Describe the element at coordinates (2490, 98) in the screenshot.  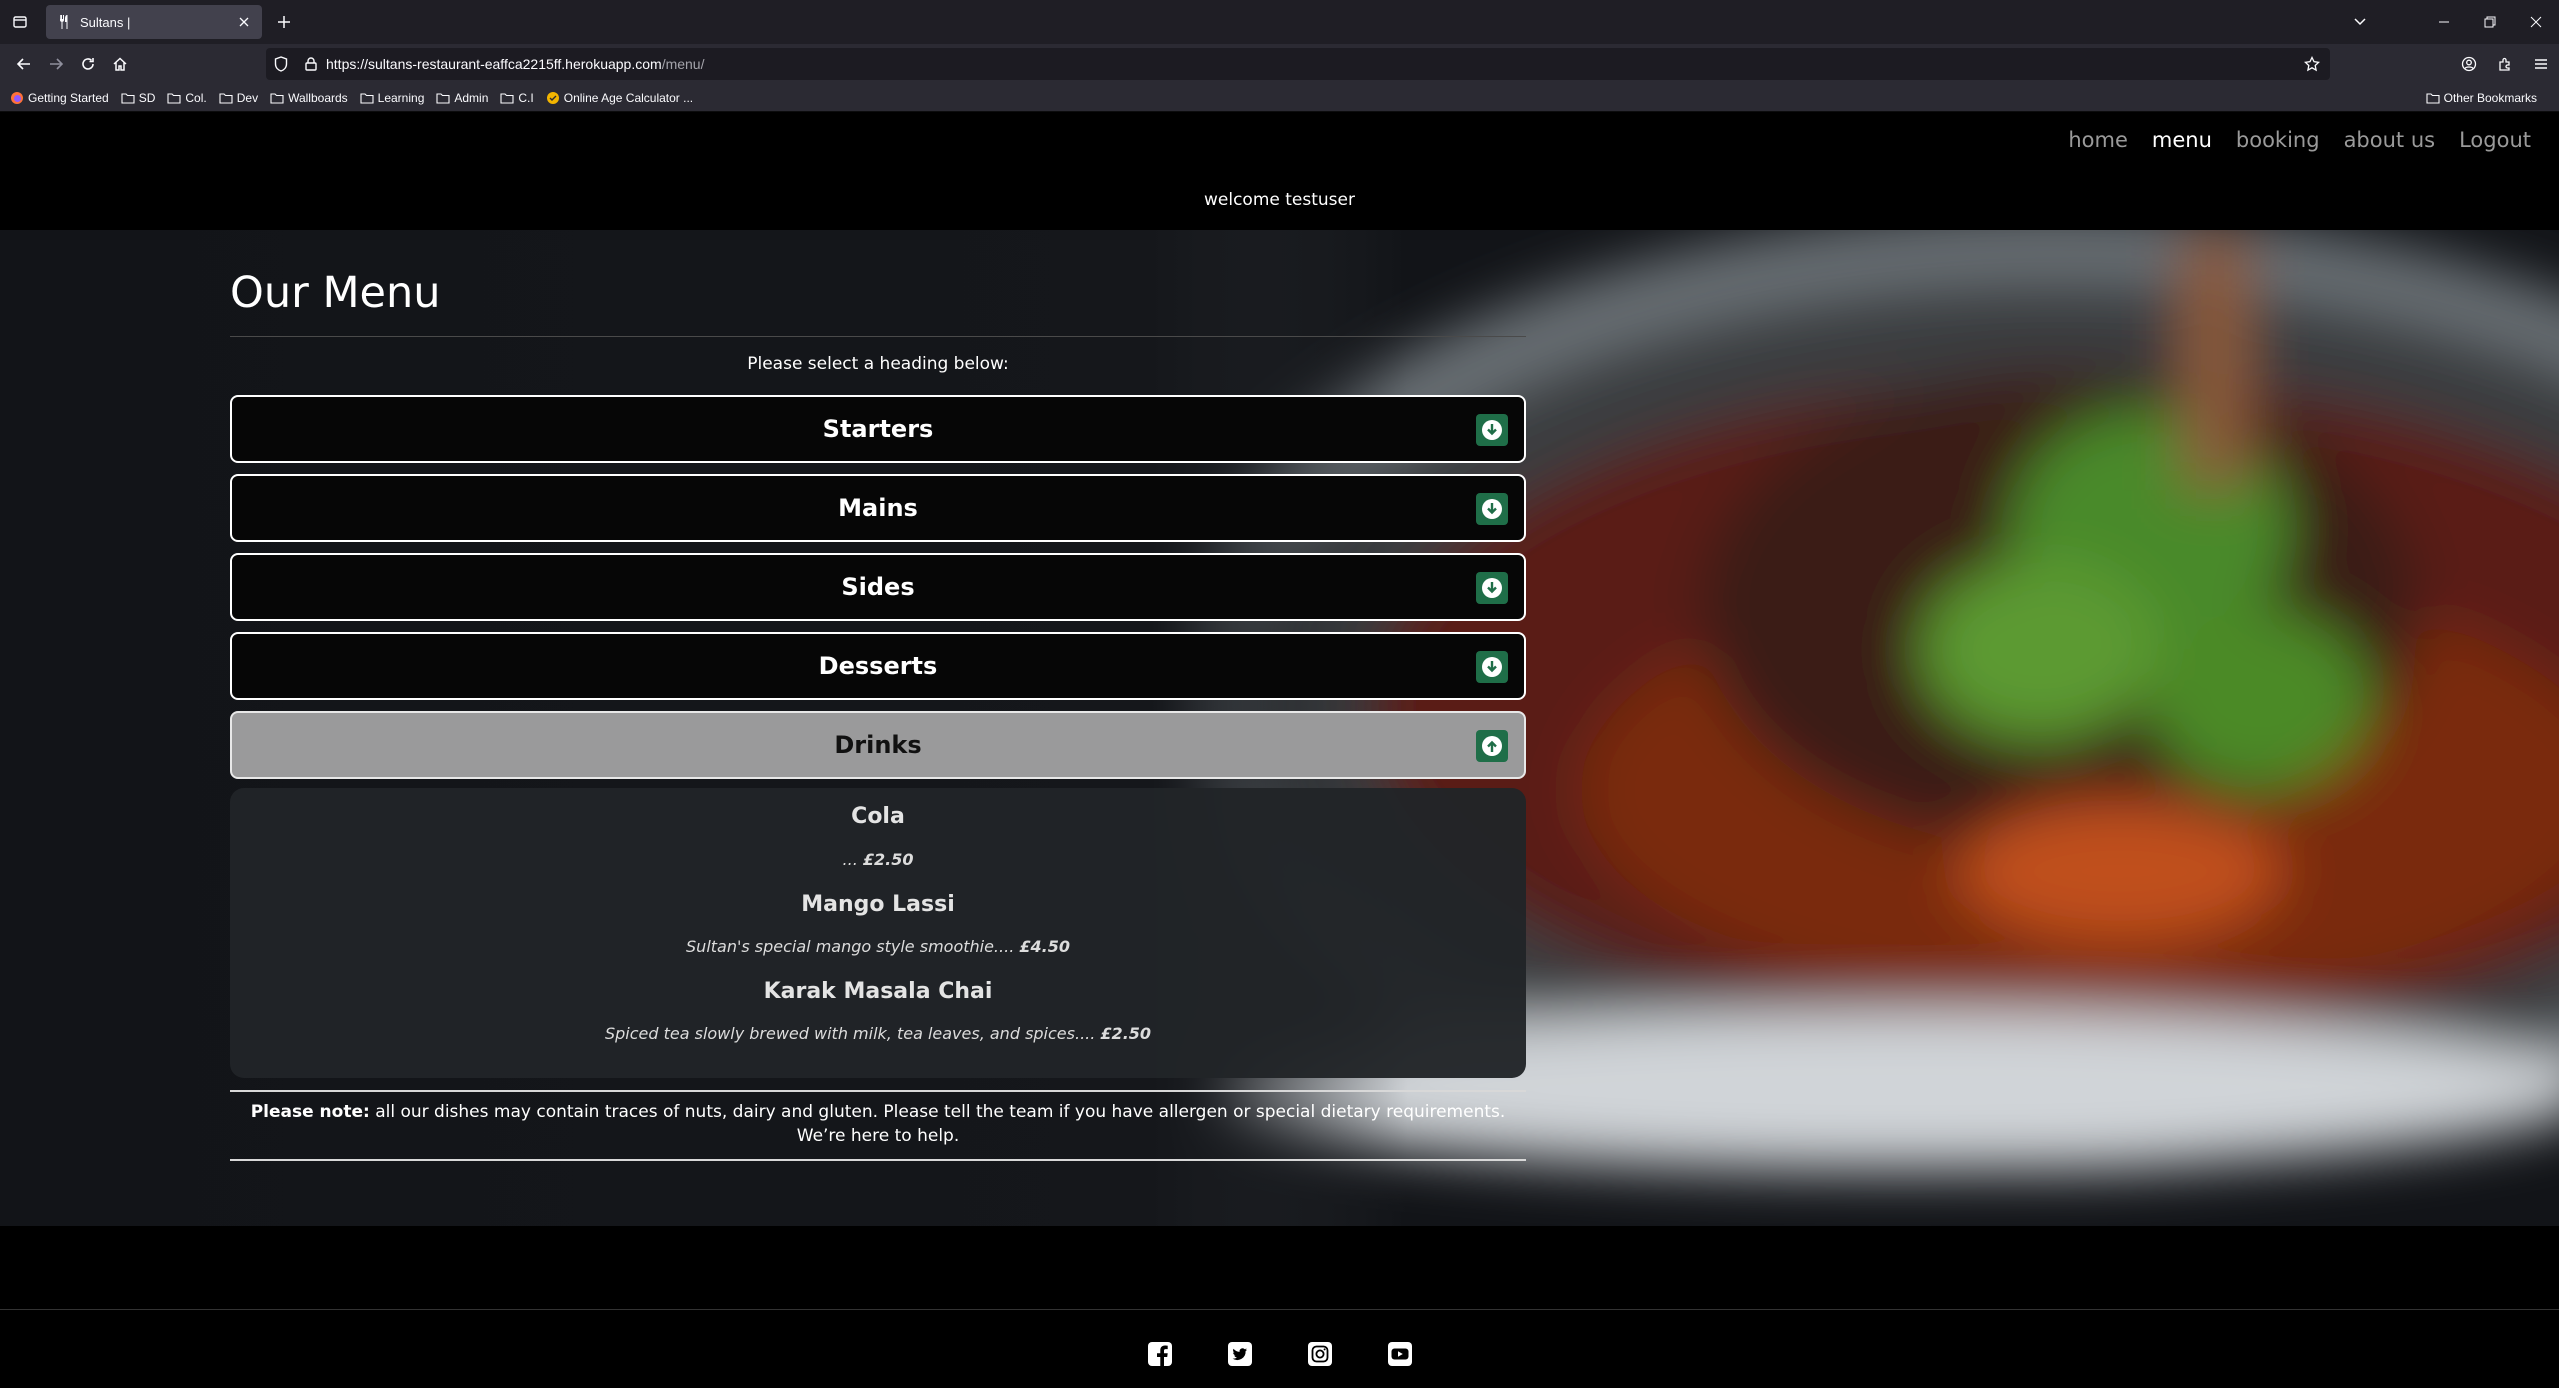
I see `other-bookmarks-label: Other Bookmarks` at that location.